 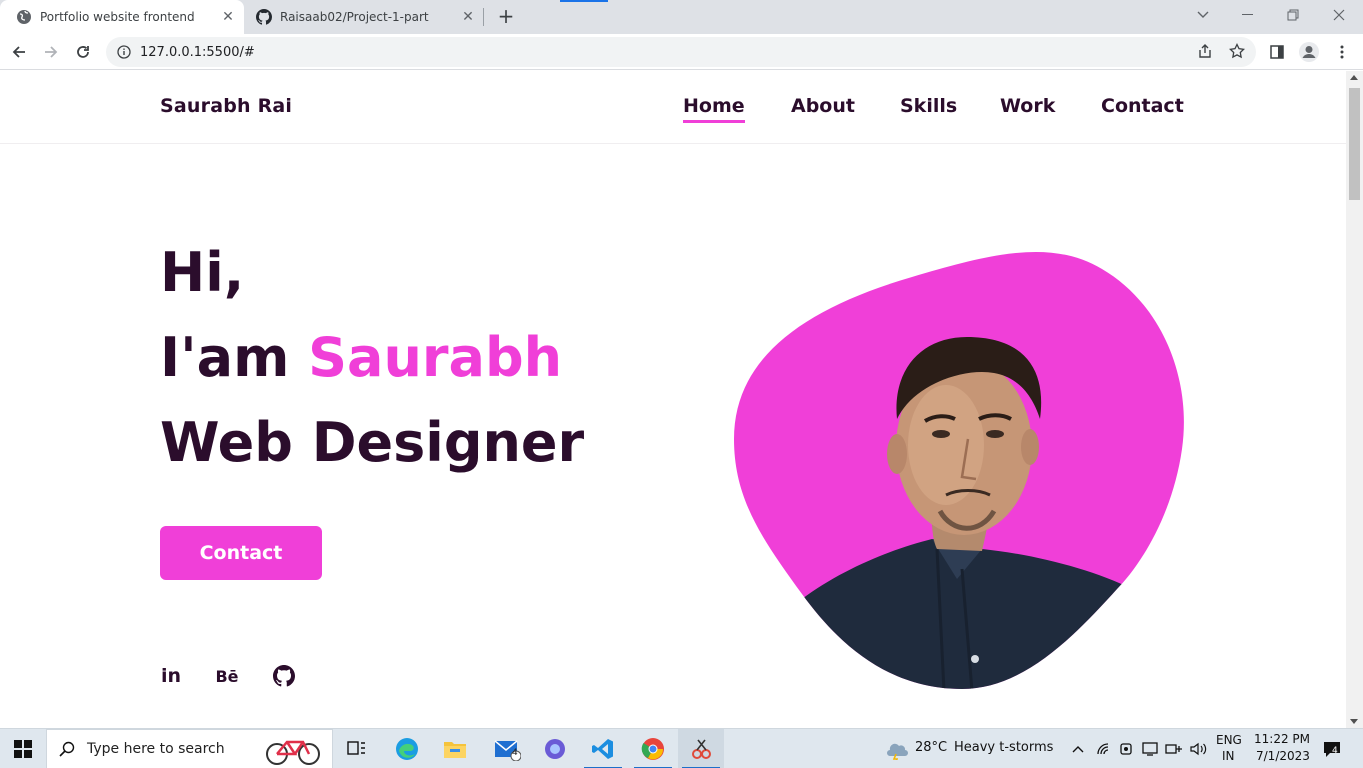 What do you see at coordinates (1205, 51) in the screenshot?
I see `share-icon` at bounding box center [1205, 51].